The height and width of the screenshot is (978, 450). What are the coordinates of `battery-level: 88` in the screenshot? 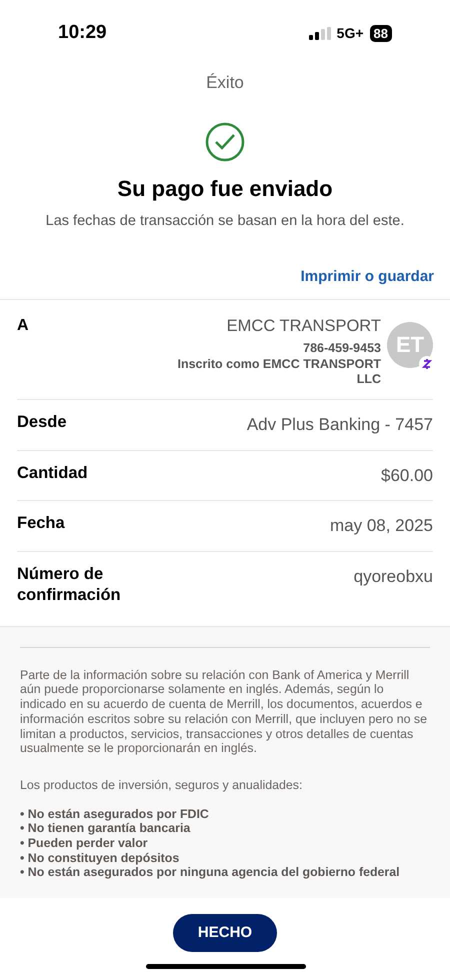 It's located at (381, 33).